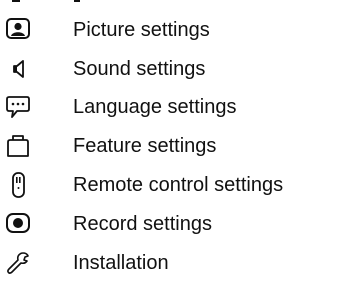  What do you see at coordinates (142, 224) in the screenshot?
I see `menu-item-label: Record settings` at bounding box center [142, 224].